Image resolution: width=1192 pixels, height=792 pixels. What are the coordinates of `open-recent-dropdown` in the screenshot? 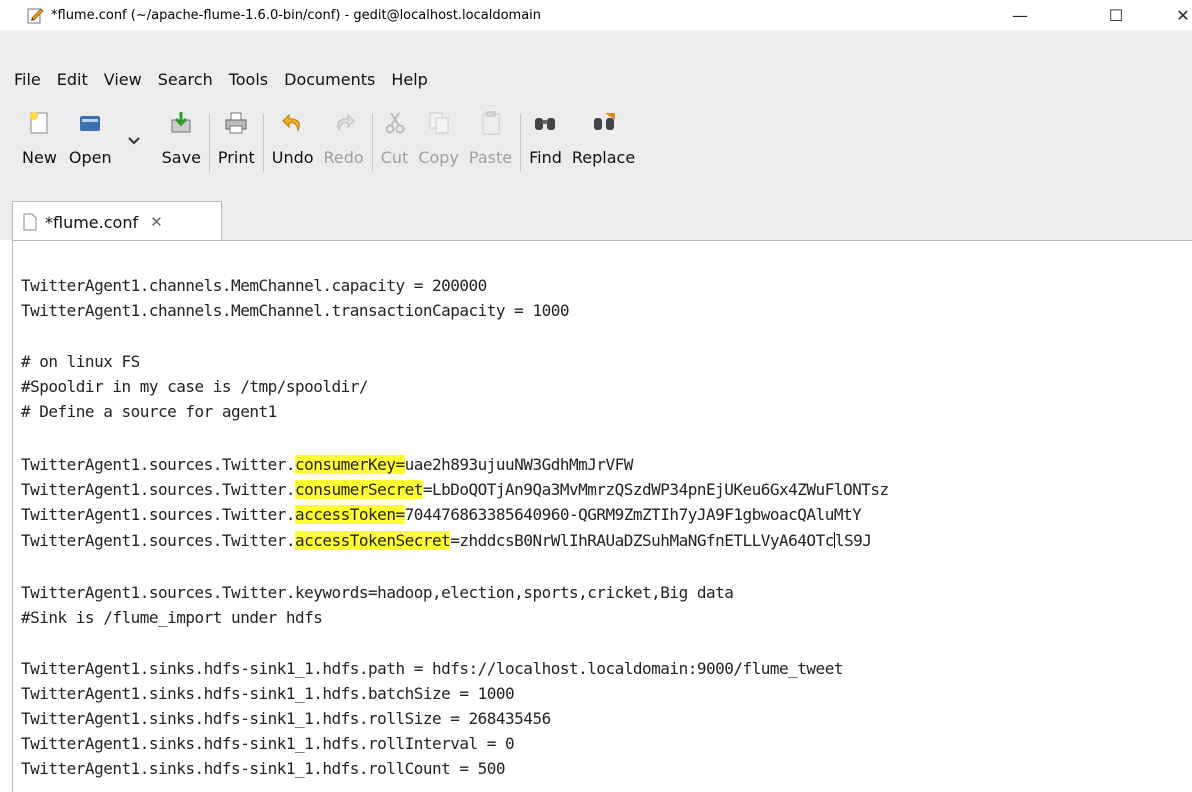 It's located at (133, 141).